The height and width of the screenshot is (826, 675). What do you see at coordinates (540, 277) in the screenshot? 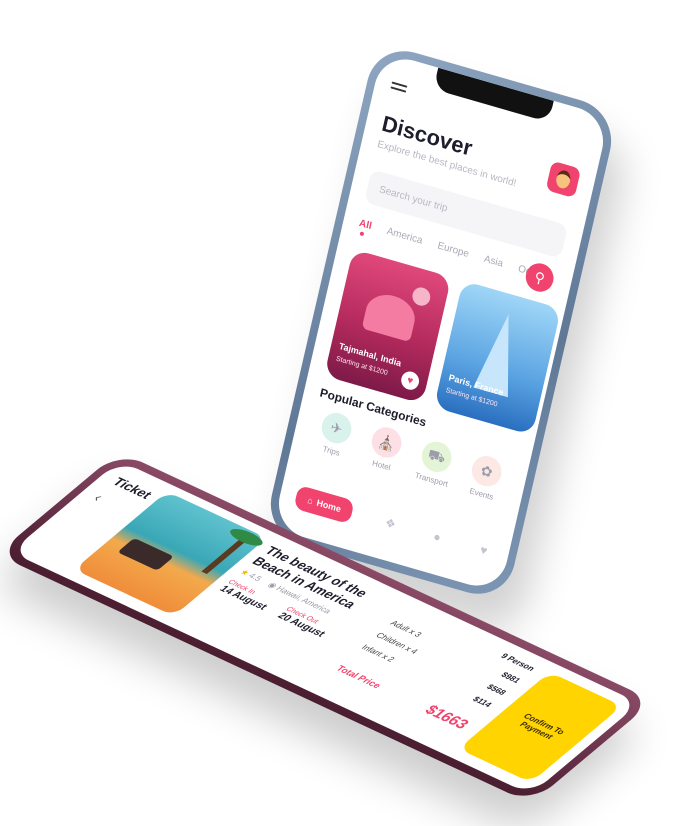
I see `search-icon: ⚲` at bounding box center [540, 277].